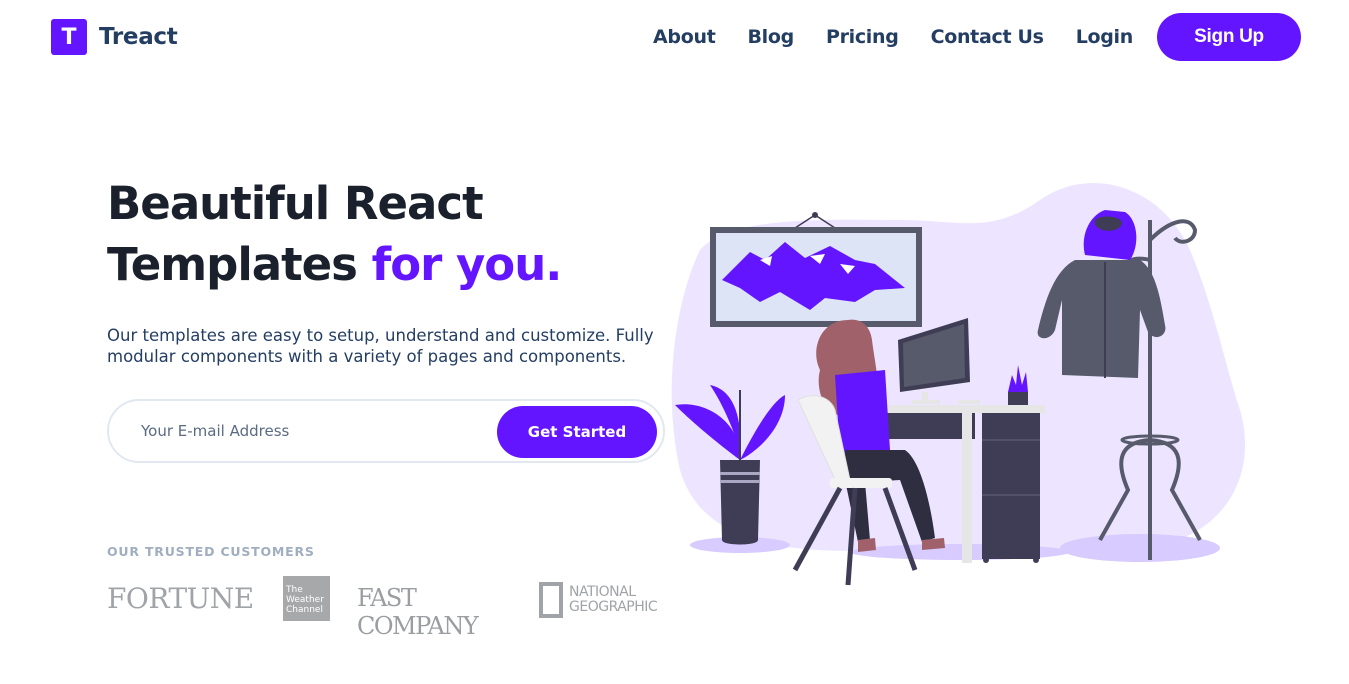 The image size is (1349, 684). What do you see at coordinates (551, 600) in the screenshot?
I see `natgeo-frame-icon` at bounding box center [551, 600].